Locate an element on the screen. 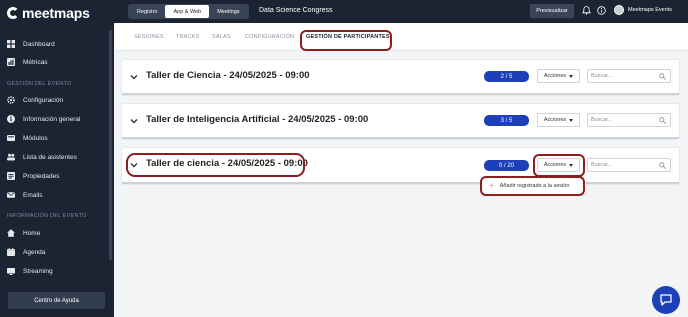 The height and width of the screenshot is (317, 688). sidebar-item-informacion-general: Información general is located at coordinates (43, 119).